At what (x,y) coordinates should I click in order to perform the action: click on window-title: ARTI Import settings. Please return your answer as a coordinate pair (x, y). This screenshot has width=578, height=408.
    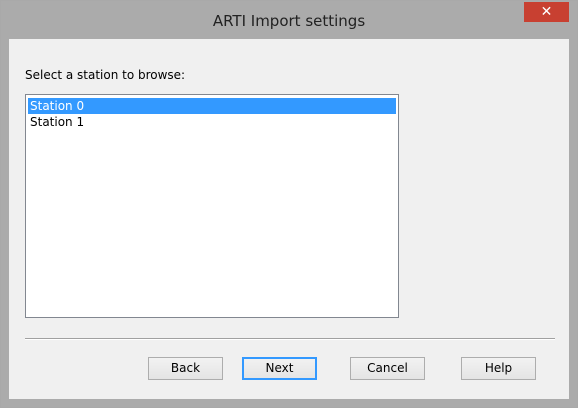
    Looking at the image, I should click on (289, 21).